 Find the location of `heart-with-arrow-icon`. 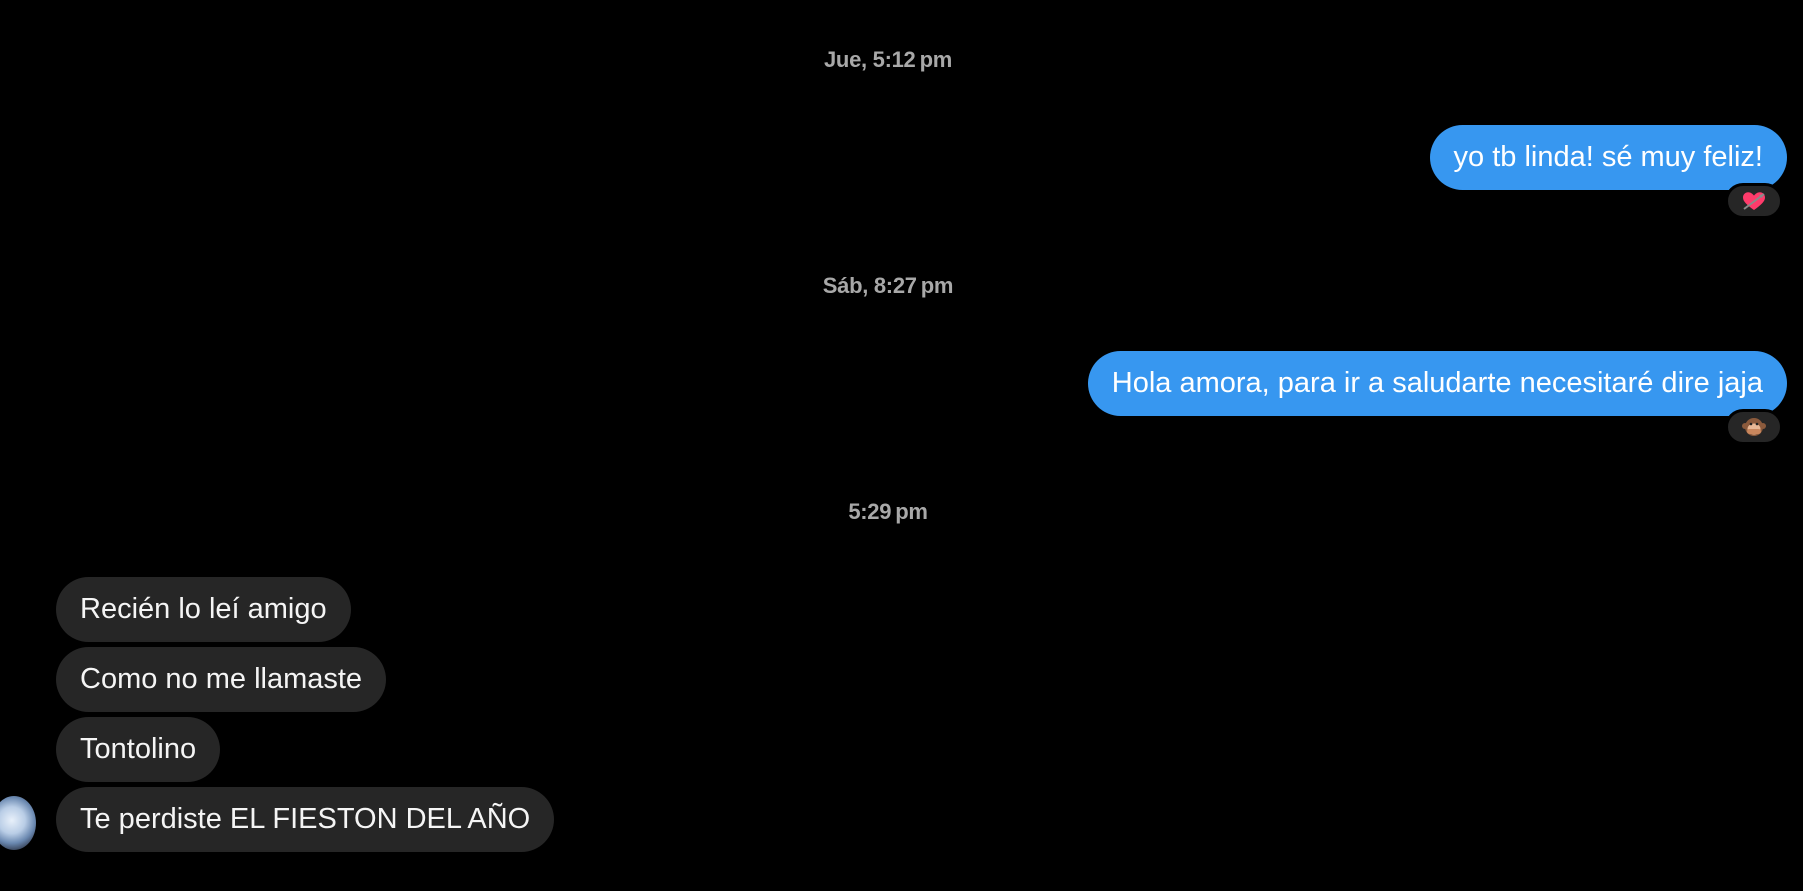

heart-with-arrow-icon is located at coordinates (1754, 201).